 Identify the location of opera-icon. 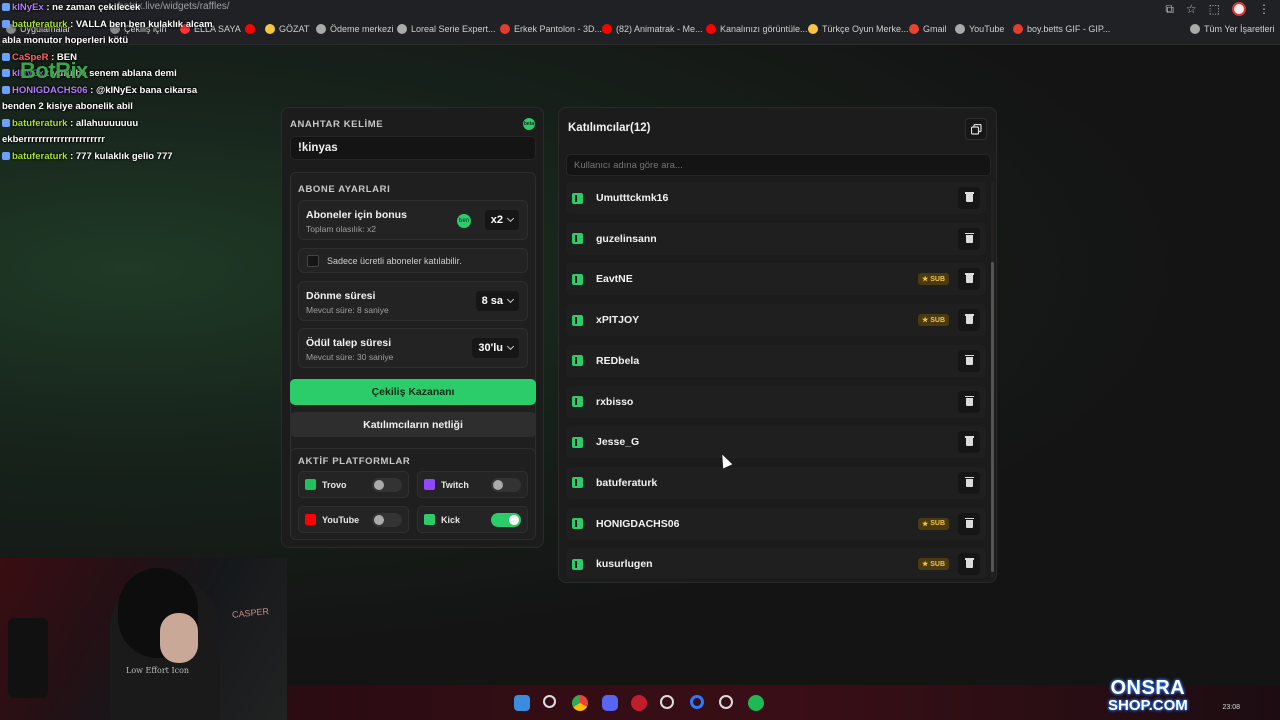
(639, 703).